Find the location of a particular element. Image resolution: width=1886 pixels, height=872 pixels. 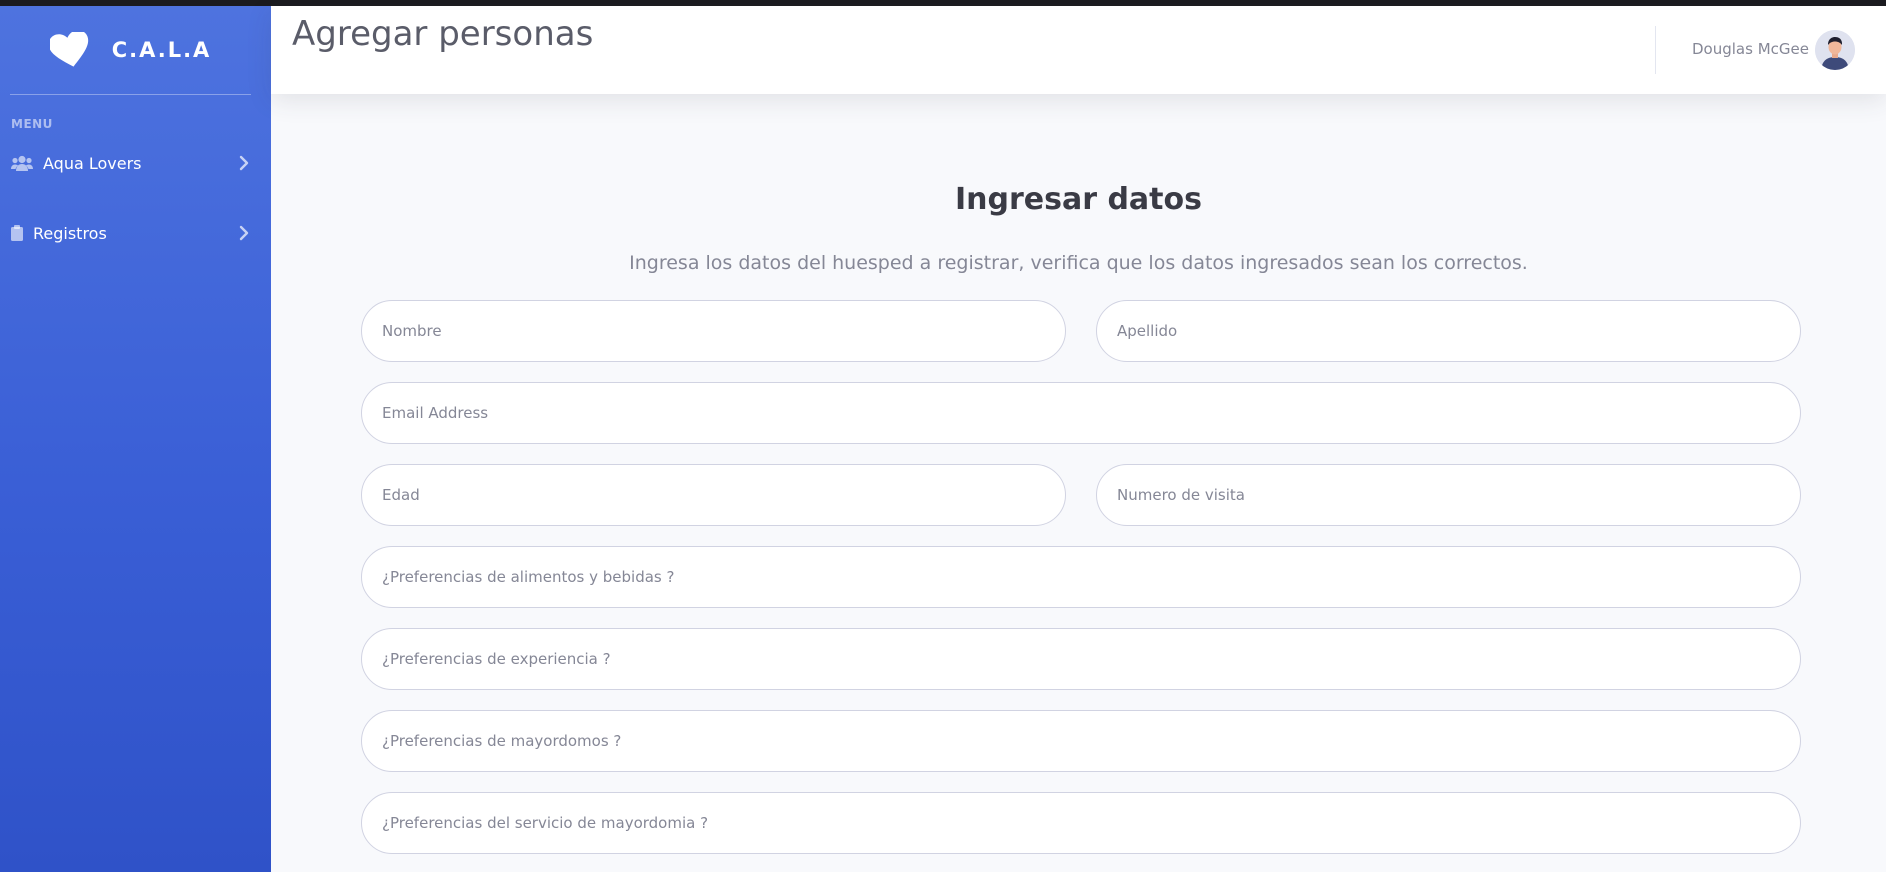

form-title: Ingresar datos is located at coordinates (1078, 199).